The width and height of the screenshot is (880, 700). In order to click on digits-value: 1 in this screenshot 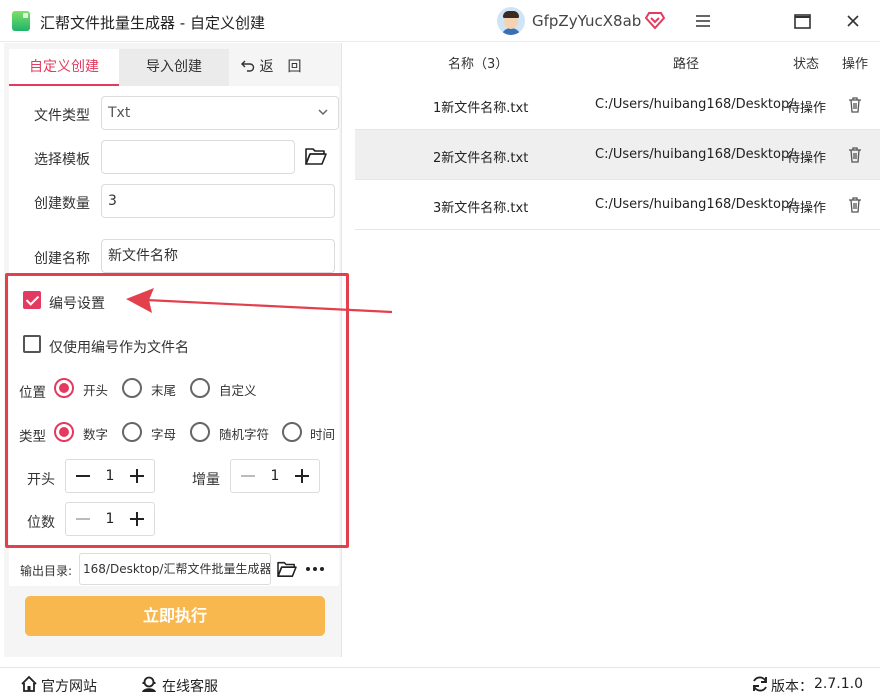, I will do `click(110, 519)`.